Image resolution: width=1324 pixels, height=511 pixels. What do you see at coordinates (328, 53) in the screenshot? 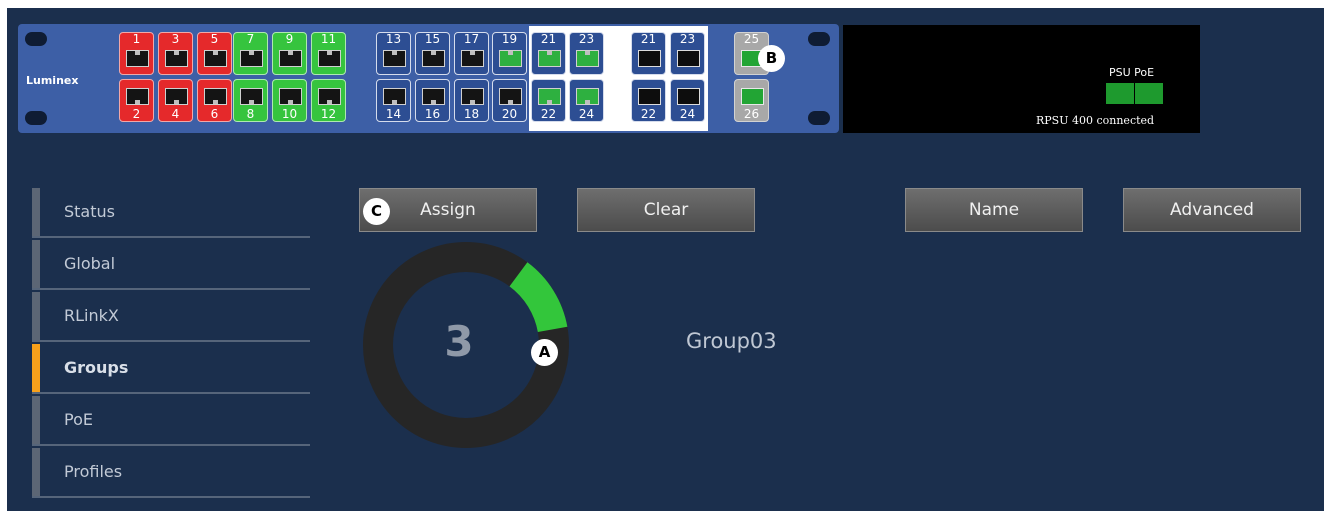
I see `port-11: 11` at bounding box center [328, 53].